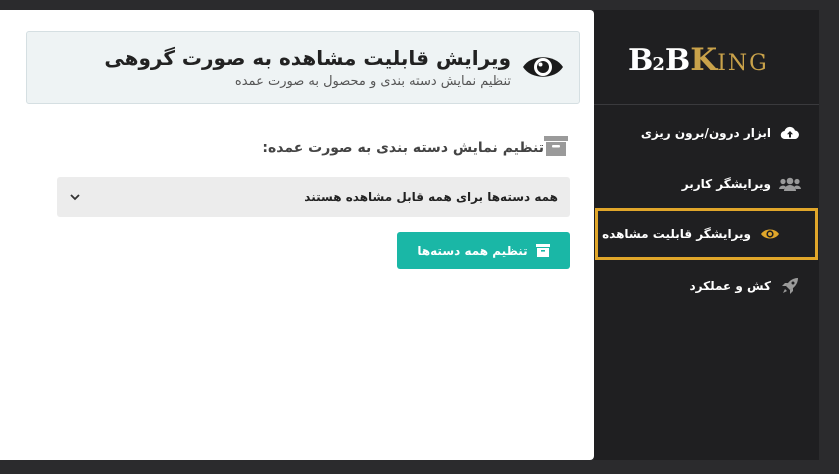 This screenshot has height=474, width=839. Describe the element at coordinates (75, 197) in the screenshot. I see `chevron-down-icon` at that location.